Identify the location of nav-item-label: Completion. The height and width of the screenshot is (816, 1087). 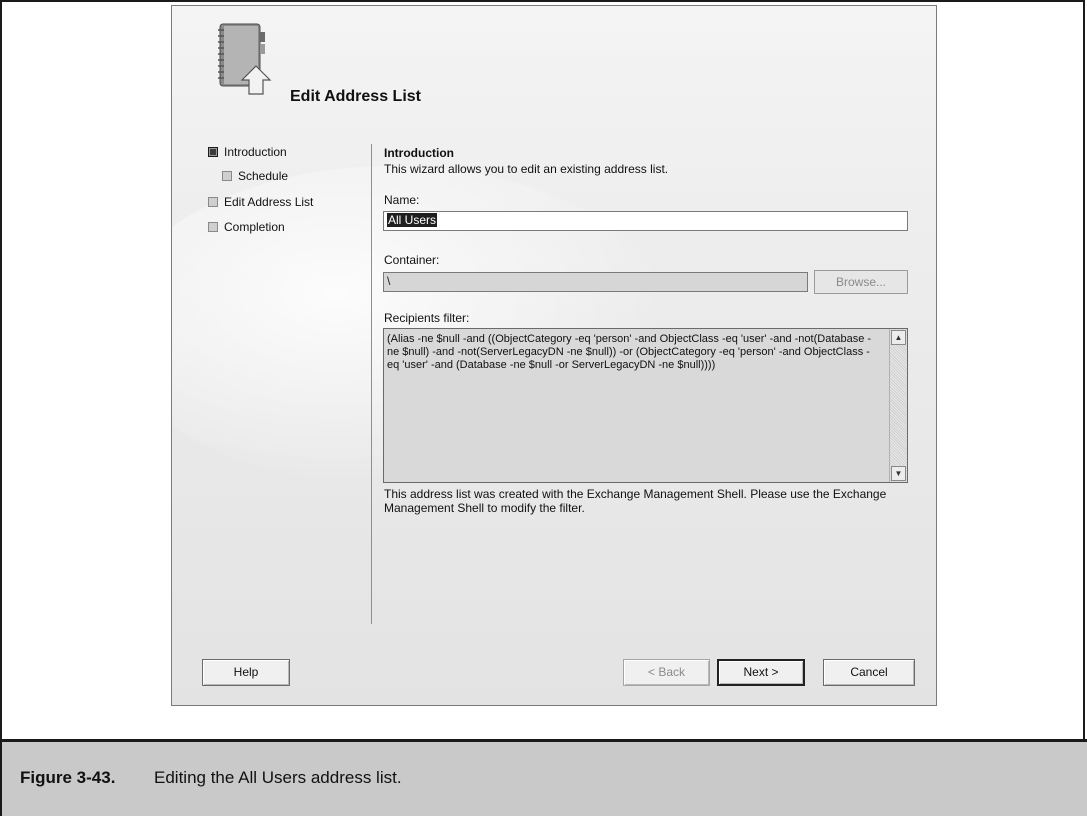
(254, 227).